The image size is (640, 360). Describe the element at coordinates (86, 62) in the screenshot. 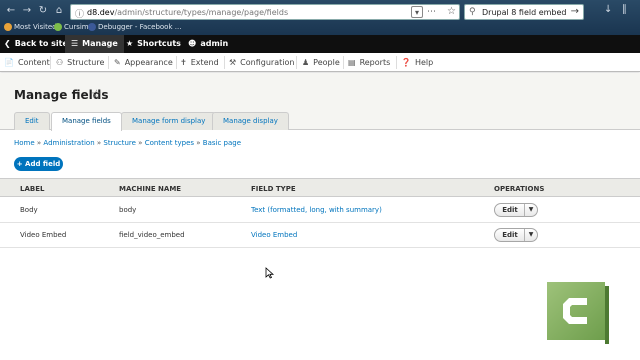

I see `tray-item-label: Structure` at that location.